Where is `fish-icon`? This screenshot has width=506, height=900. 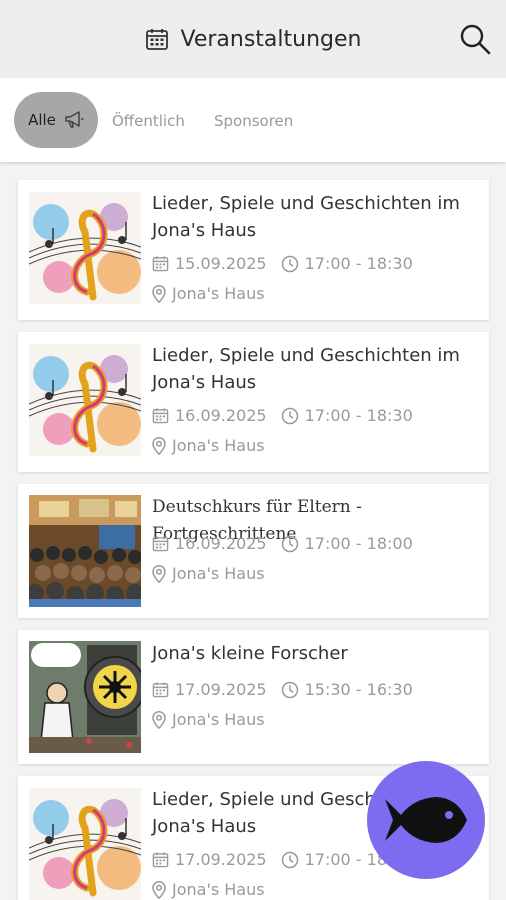 fish-icon is located at coordinates (426, 820).